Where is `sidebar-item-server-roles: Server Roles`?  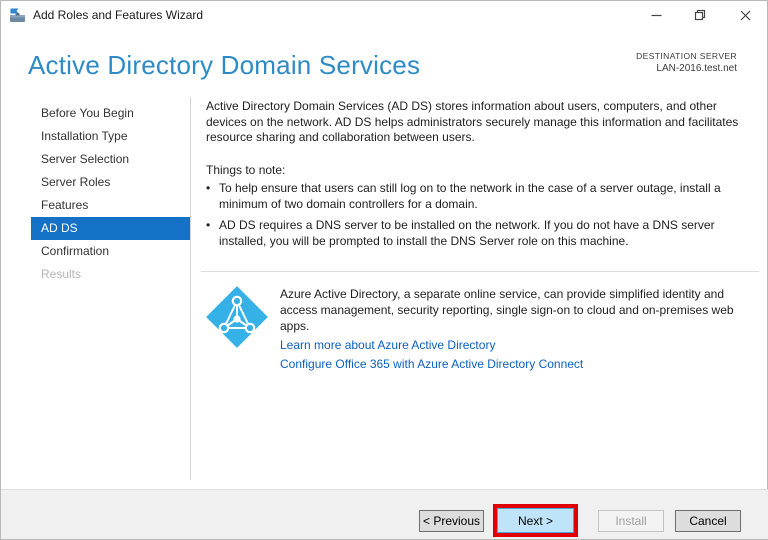 sidebar-item-server-roles: Server Roles is located at coordinates (110, 182).